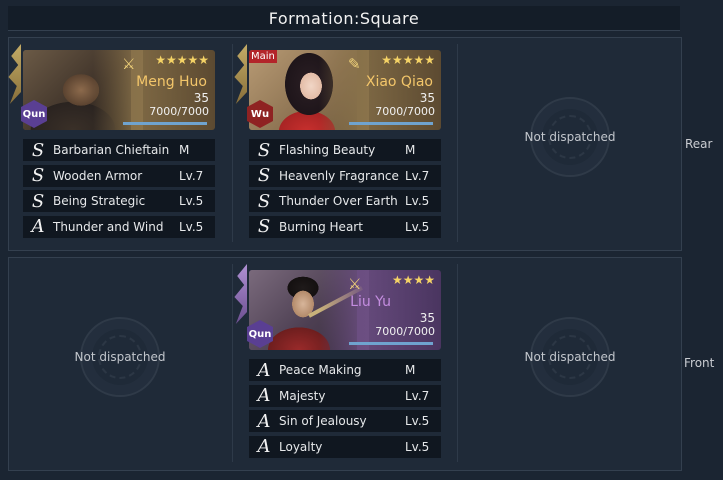 The height and width of the screenshot is (480, 723). What do you see at coordinates (338, 201) in the screenshot?
I see `skill-name: Thunder Over Earth` at bounding box center [338, 201].